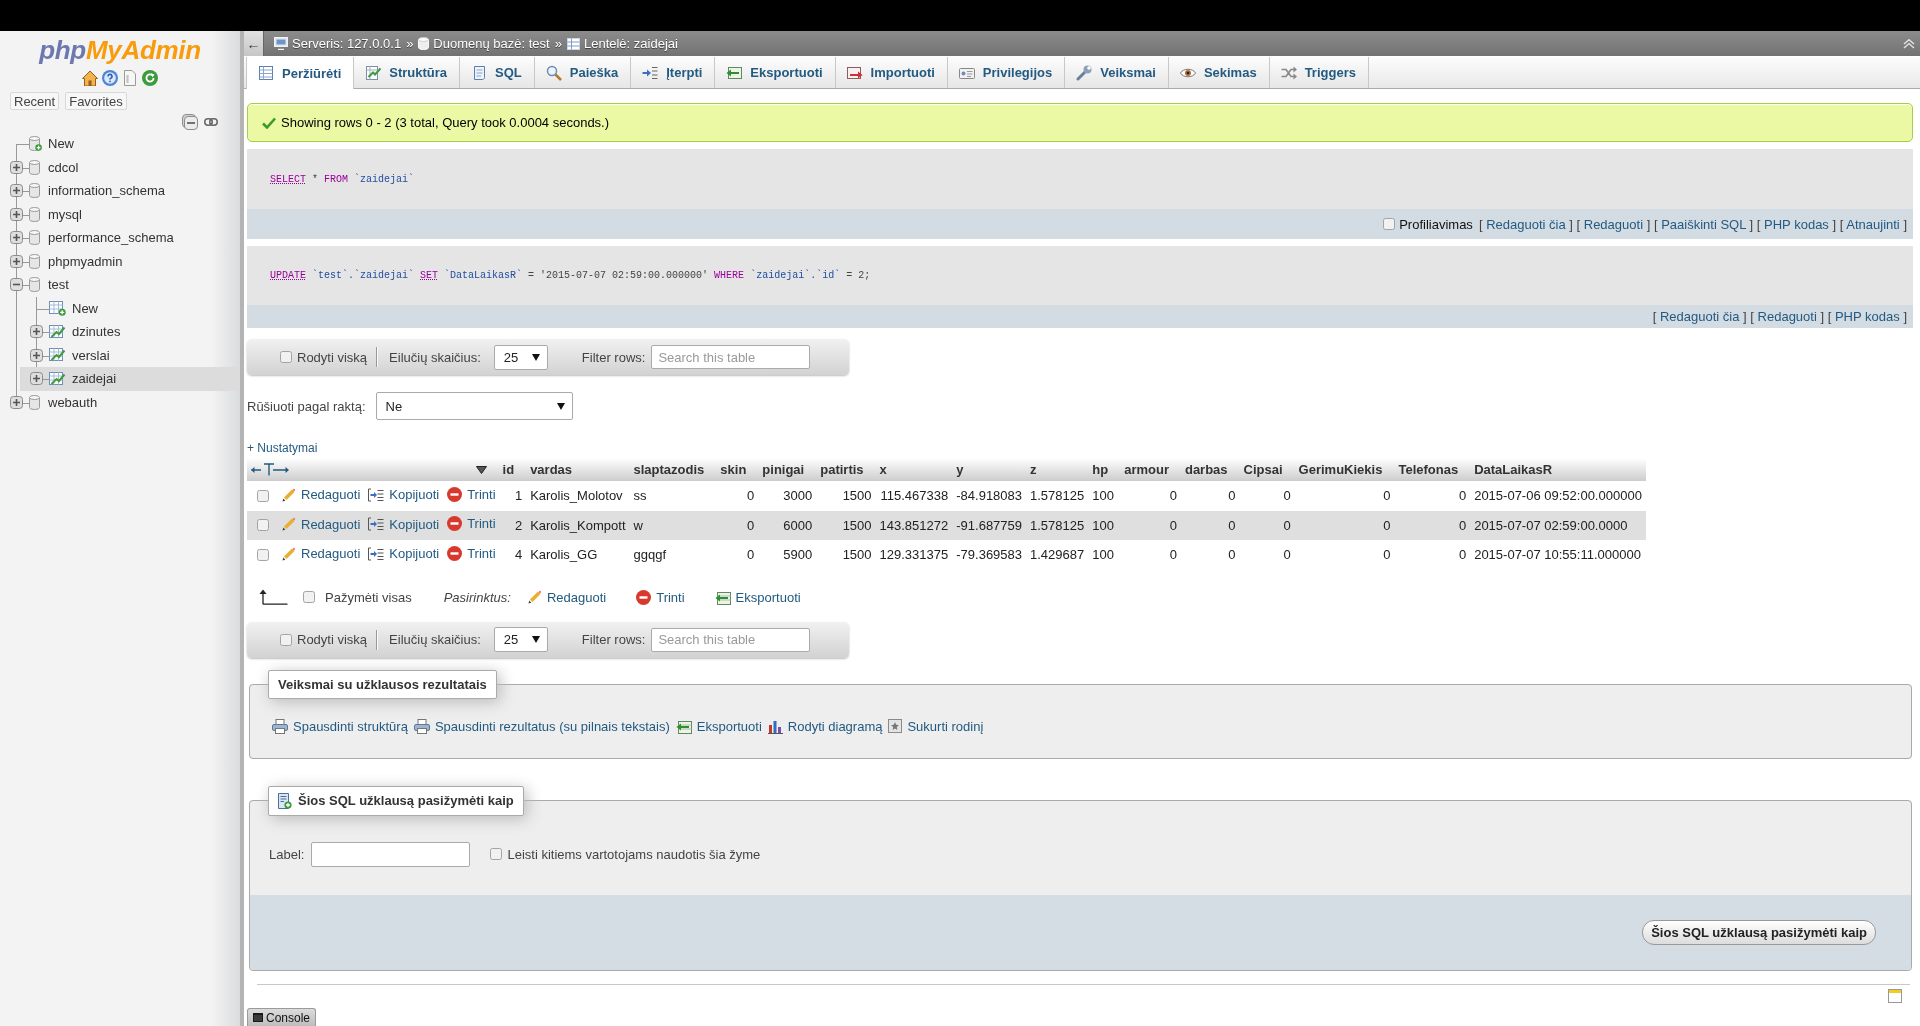 The height and width of the screenshot is (1026, 1920). Describe the element at coordinates (484, 43) in the screenshot. I see `breadcrumb-link: Duomenų bazė: test` at that location.